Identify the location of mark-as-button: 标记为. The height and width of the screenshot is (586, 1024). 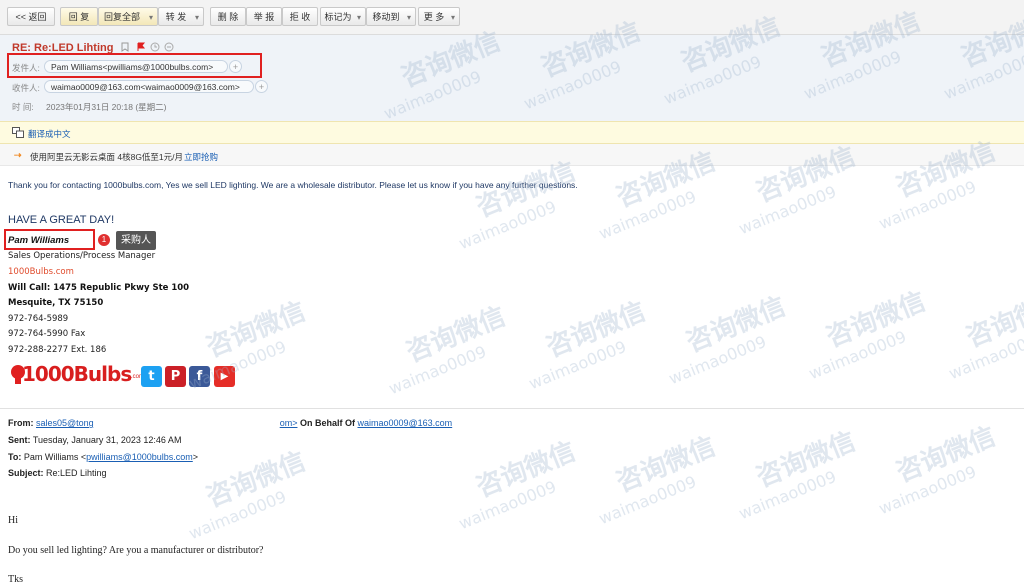
(343, 17).